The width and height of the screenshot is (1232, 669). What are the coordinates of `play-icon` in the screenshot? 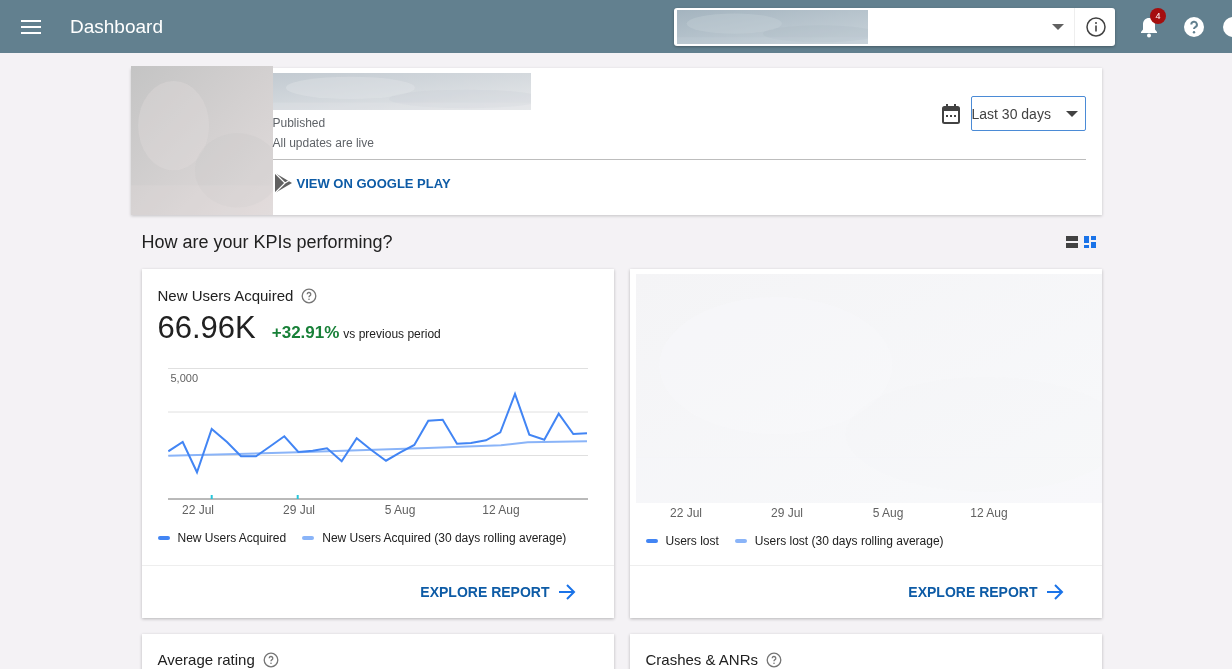 It's located at (282, 183).